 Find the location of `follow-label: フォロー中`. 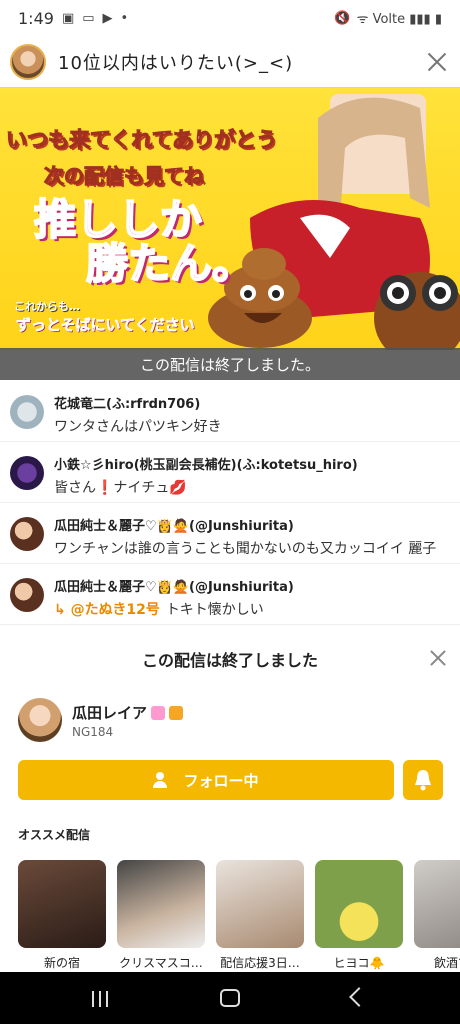

follow-label: フォロー中 is located at coordinates (221, 780).